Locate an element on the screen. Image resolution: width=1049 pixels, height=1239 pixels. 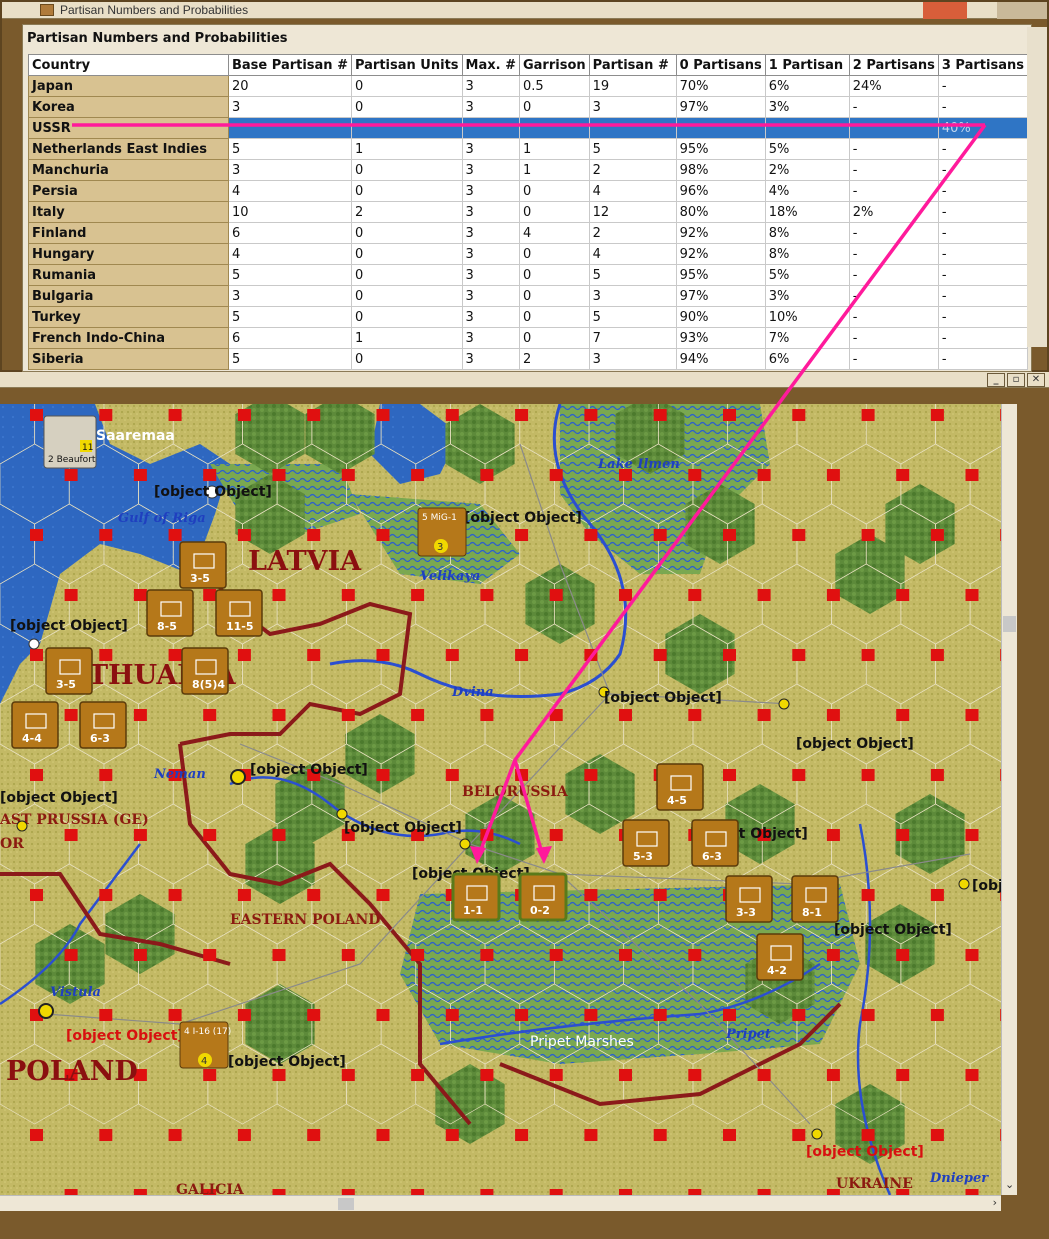
column-header: Max. # is located at coordinates (490, 65).